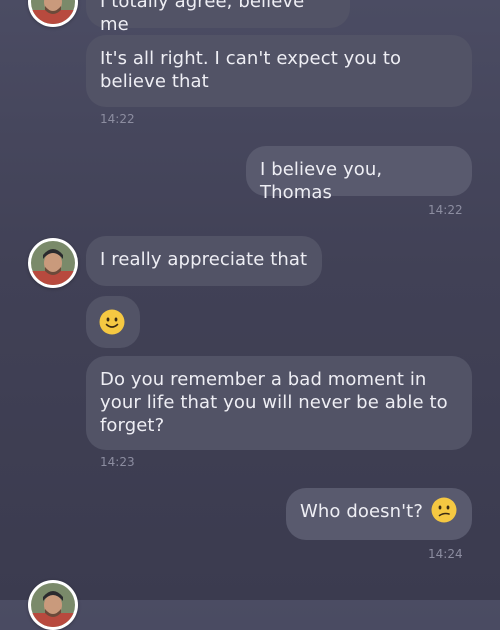  What do you see at coordinates (321, 181) in the screenshot?
I see `message-text: I believe you, Thomas` at bounding box center [321, 181].